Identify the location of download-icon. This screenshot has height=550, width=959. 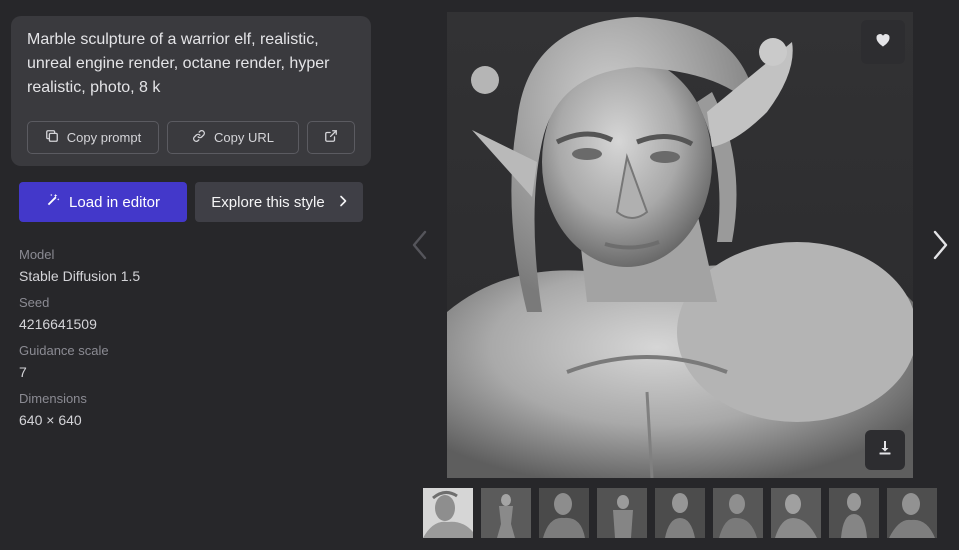
(885, 450).